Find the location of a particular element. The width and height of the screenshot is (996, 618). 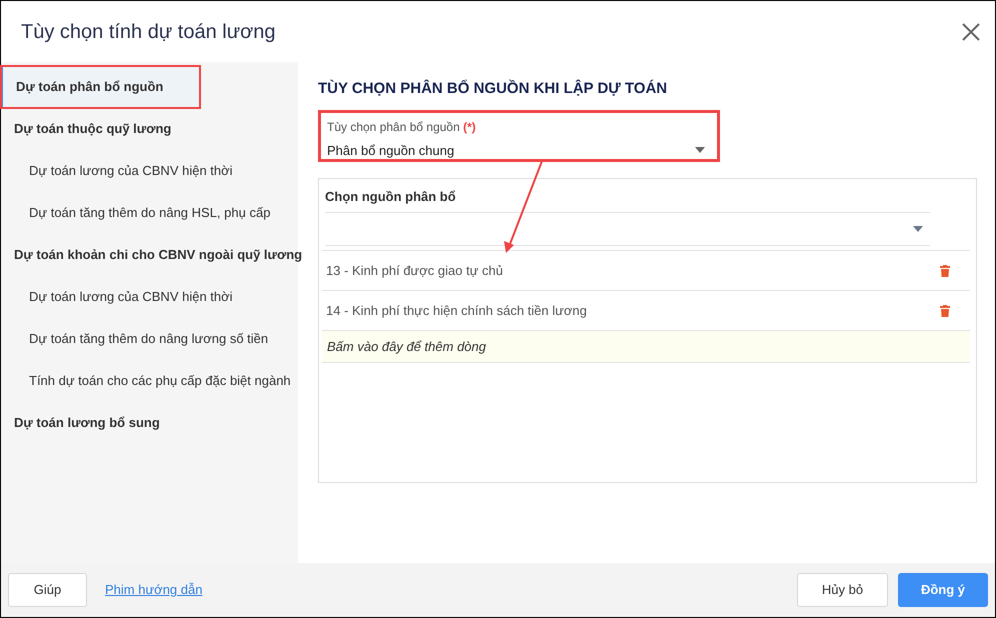

sidebar-item: Dự toán phân bổ nguồn is located at coordinates (100, 87).